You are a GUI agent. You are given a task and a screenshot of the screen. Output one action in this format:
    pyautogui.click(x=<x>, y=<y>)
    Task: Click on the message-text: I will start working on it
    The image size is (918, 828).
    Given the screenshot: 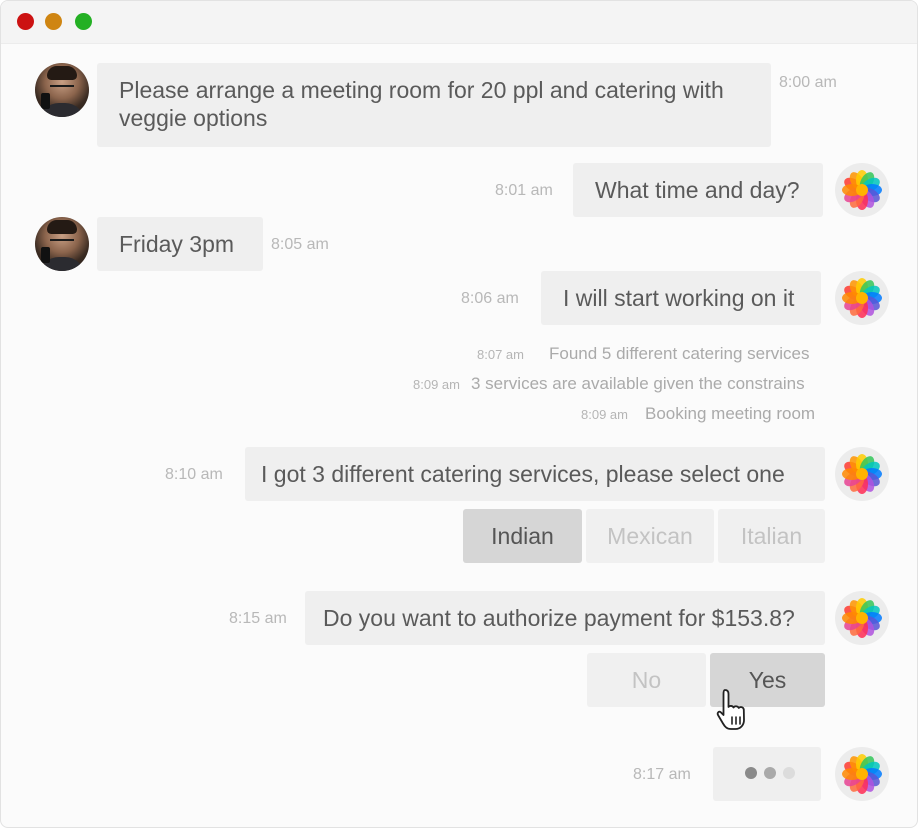 What is the action you would take?
    pyautogui.click(x=679, y=298)
    